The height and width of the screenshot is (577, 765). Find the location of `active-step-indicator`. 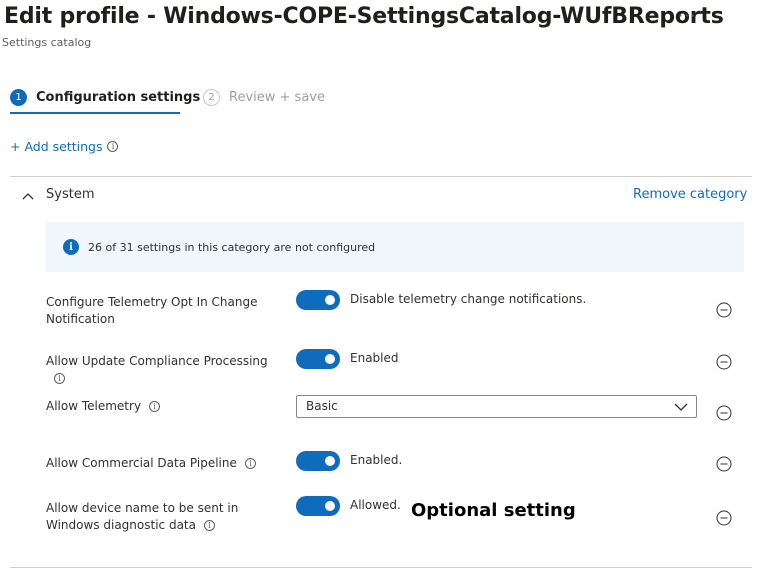

active-step-indicator is located at coordinates (95, 113).